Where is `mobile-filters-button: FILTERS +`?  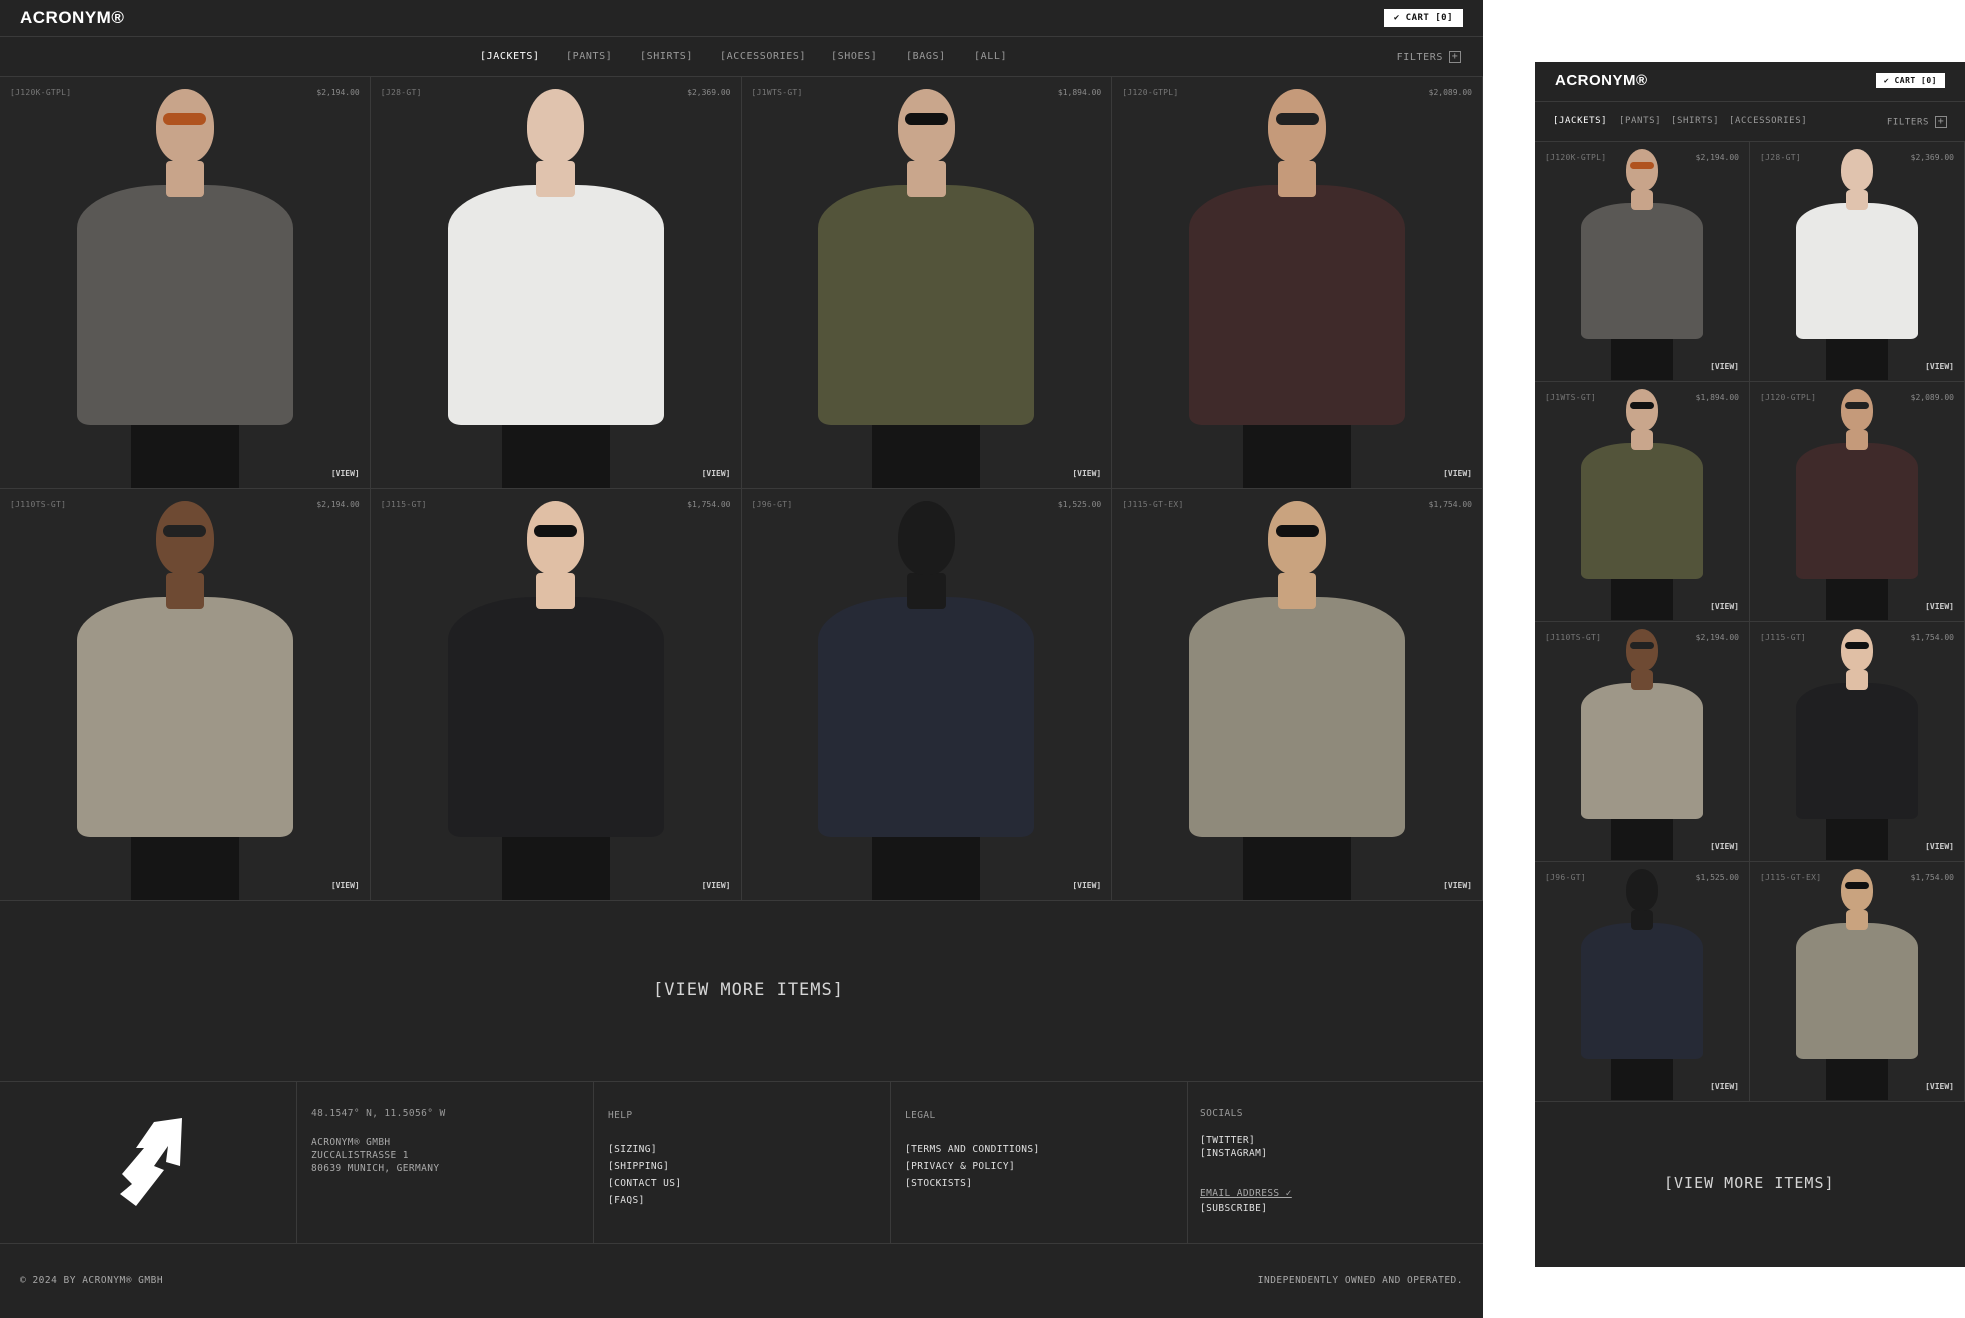 mobile-filters-button: FILTERS + is located at coordinates (1917, 122).